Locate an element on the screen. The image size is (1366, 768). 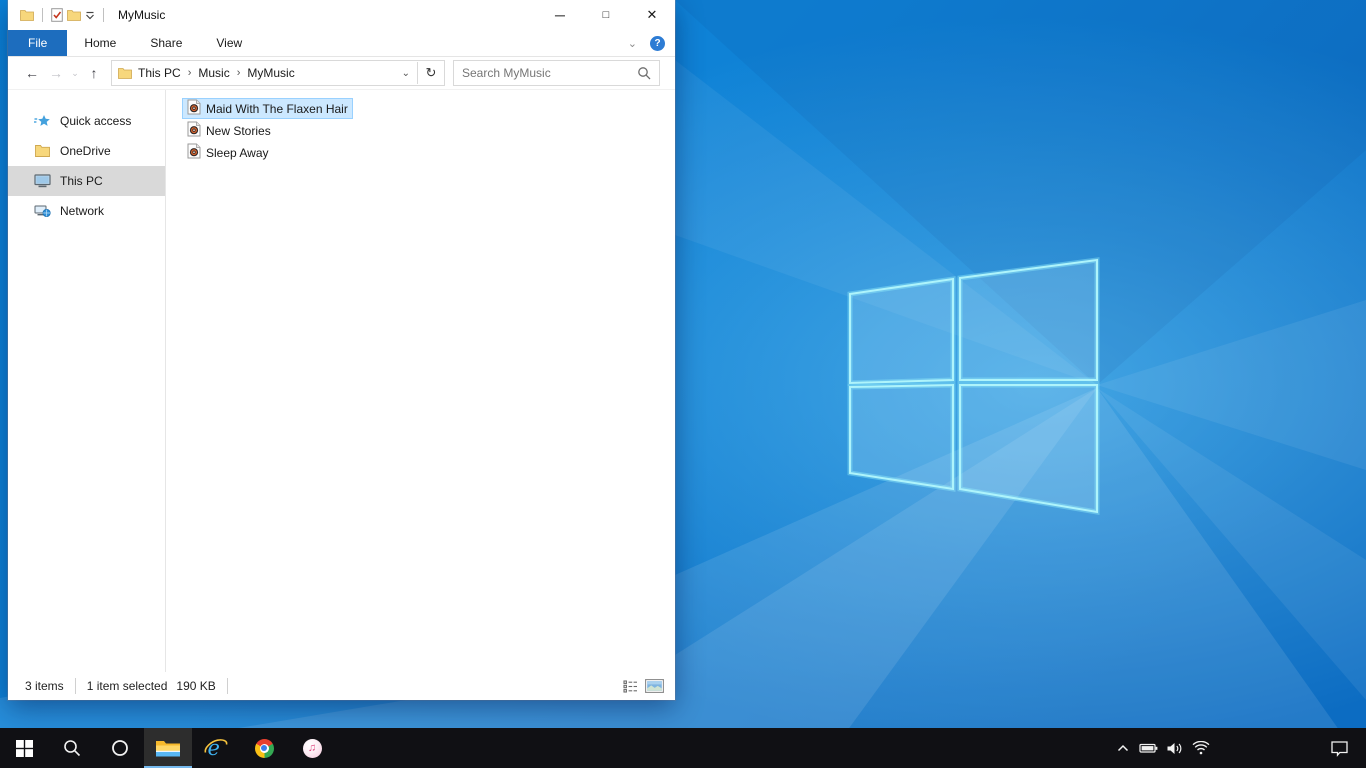
tab-file: File is located at coordinates (38, 43).